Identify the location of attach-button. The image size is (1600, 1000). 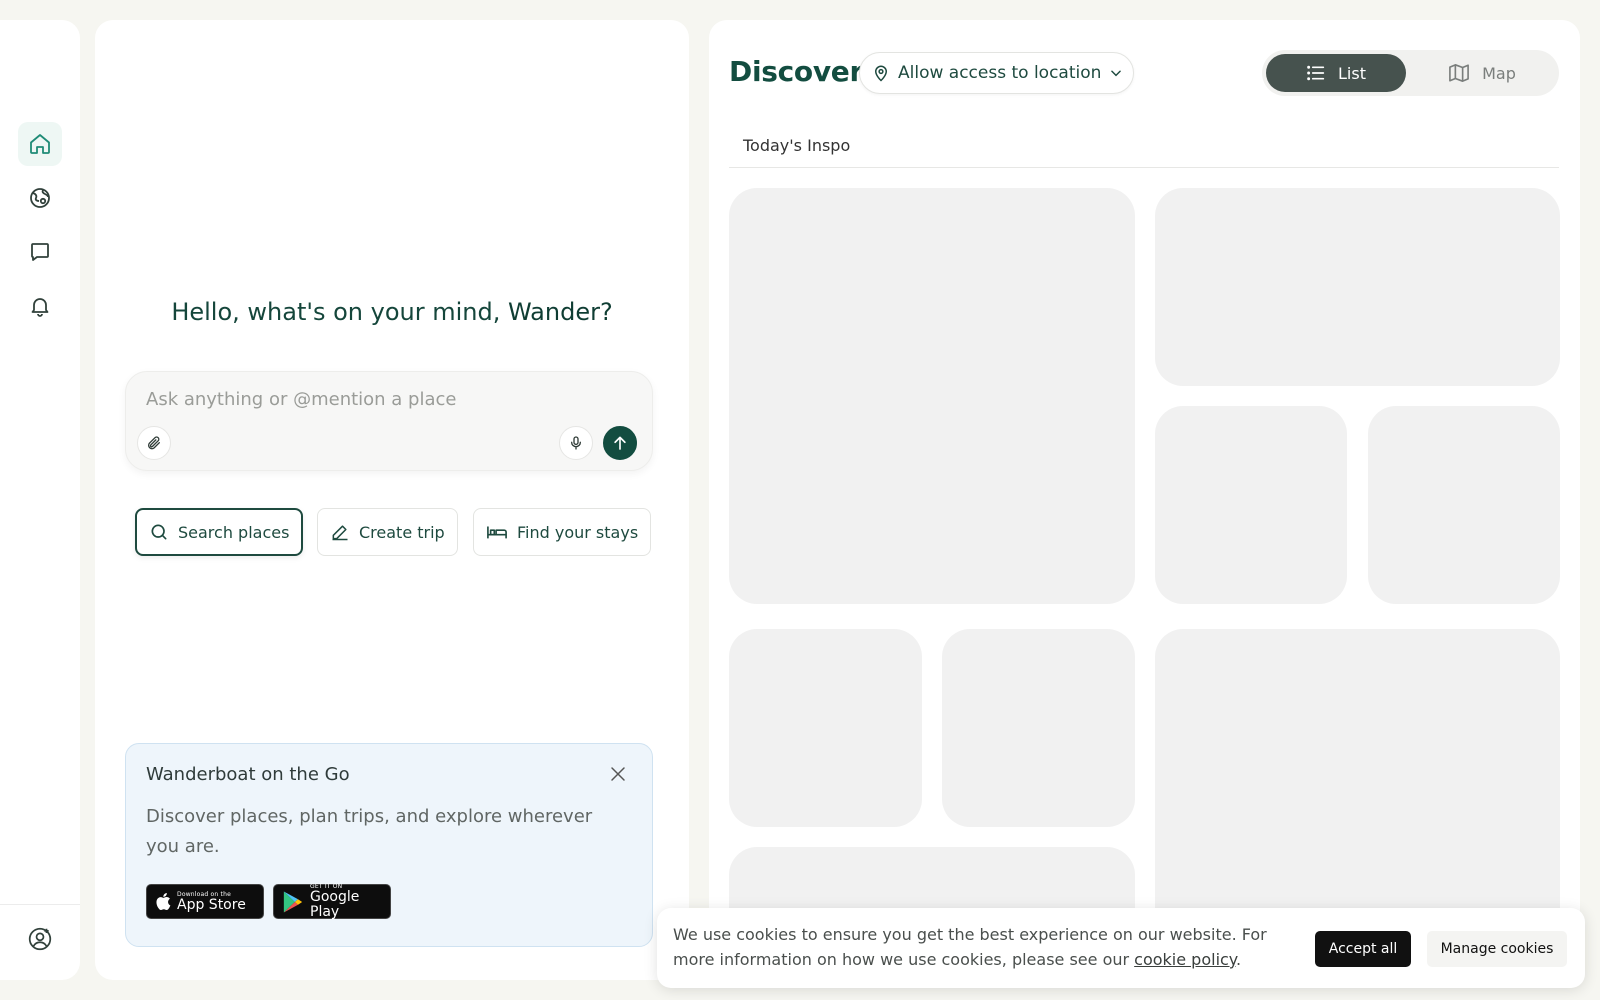
(154, 443).